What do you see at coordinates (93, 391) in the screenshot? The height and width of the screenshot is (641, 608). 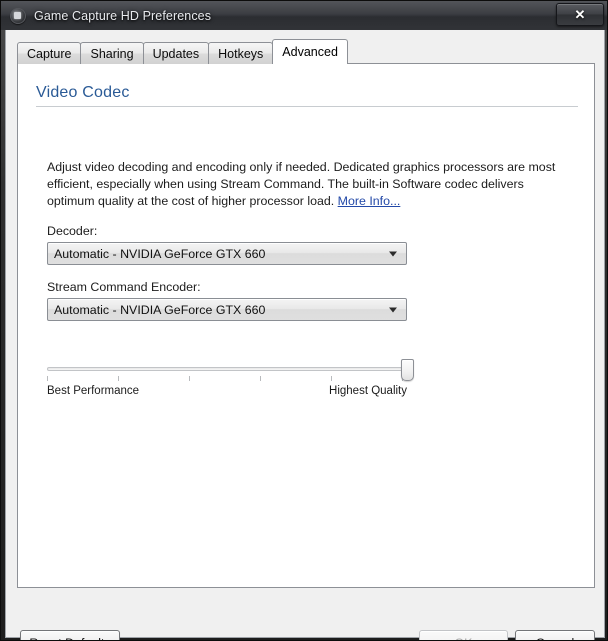 I see `slider-min-label: Best Performance` at bounding box center [93, 391].